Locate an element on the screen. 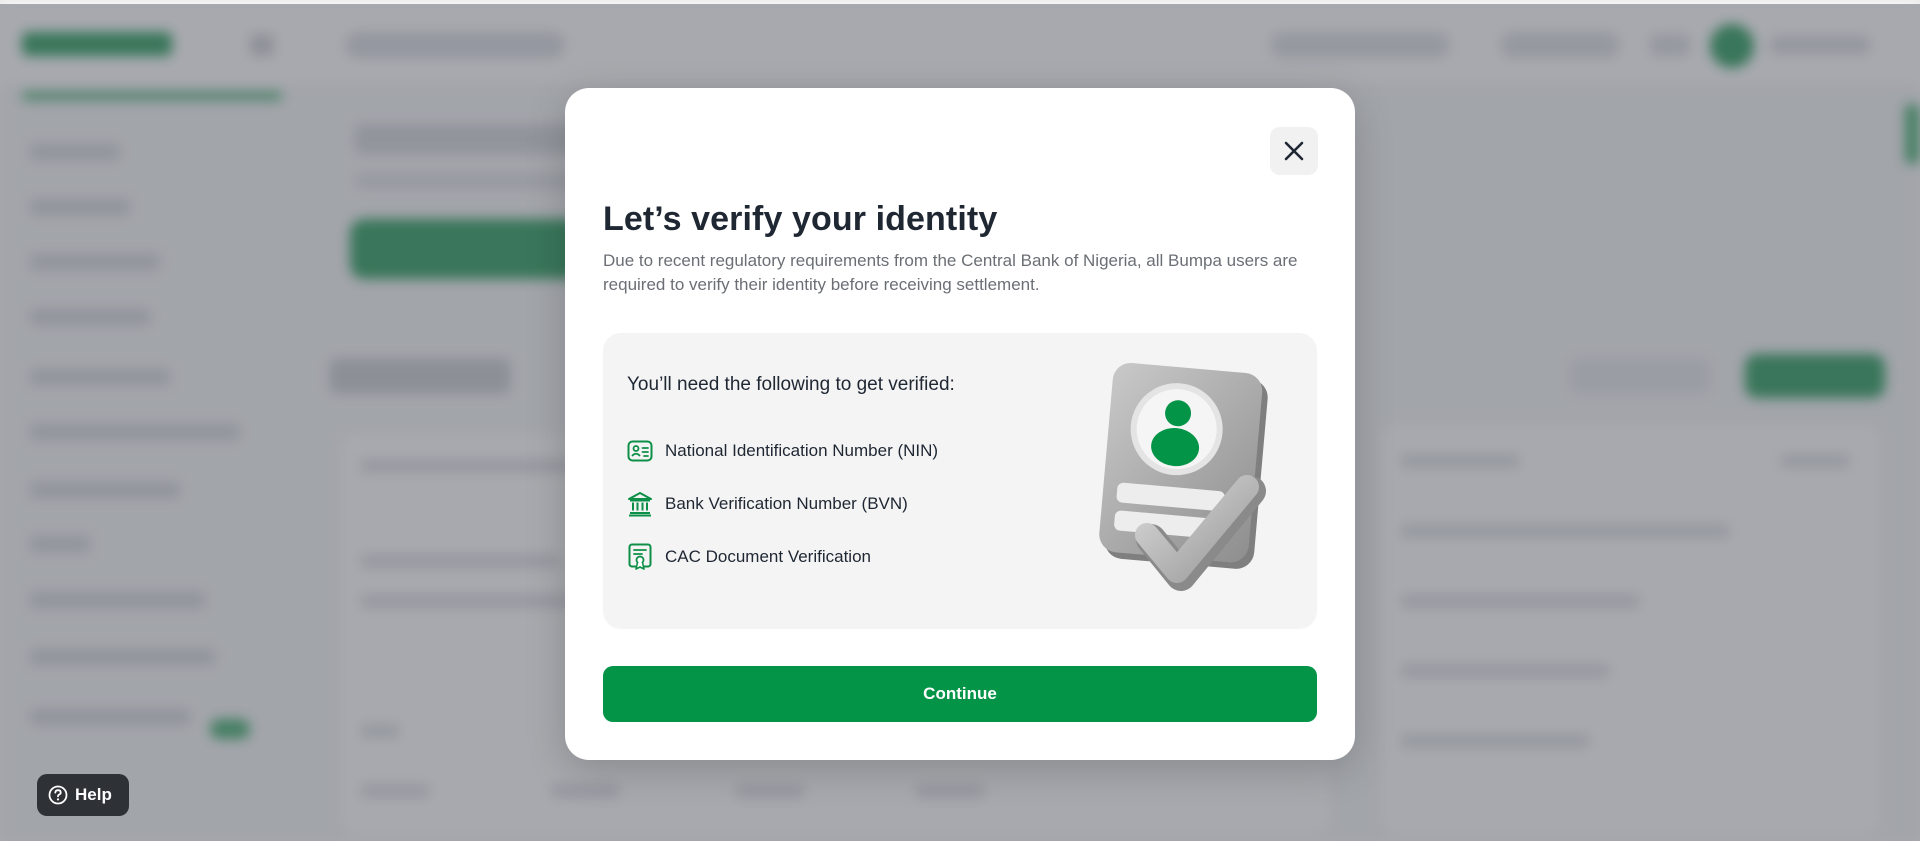  help-button: Help is located at coordinates (83, 795).